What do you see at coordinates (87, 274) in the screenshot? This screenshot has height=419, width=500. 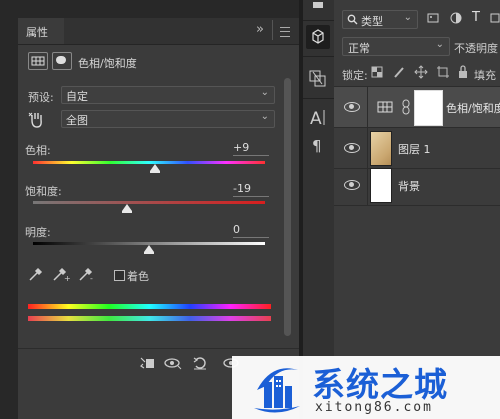 I see `eyedropper-subtract-icon: -` at bounding box center [87, 274].